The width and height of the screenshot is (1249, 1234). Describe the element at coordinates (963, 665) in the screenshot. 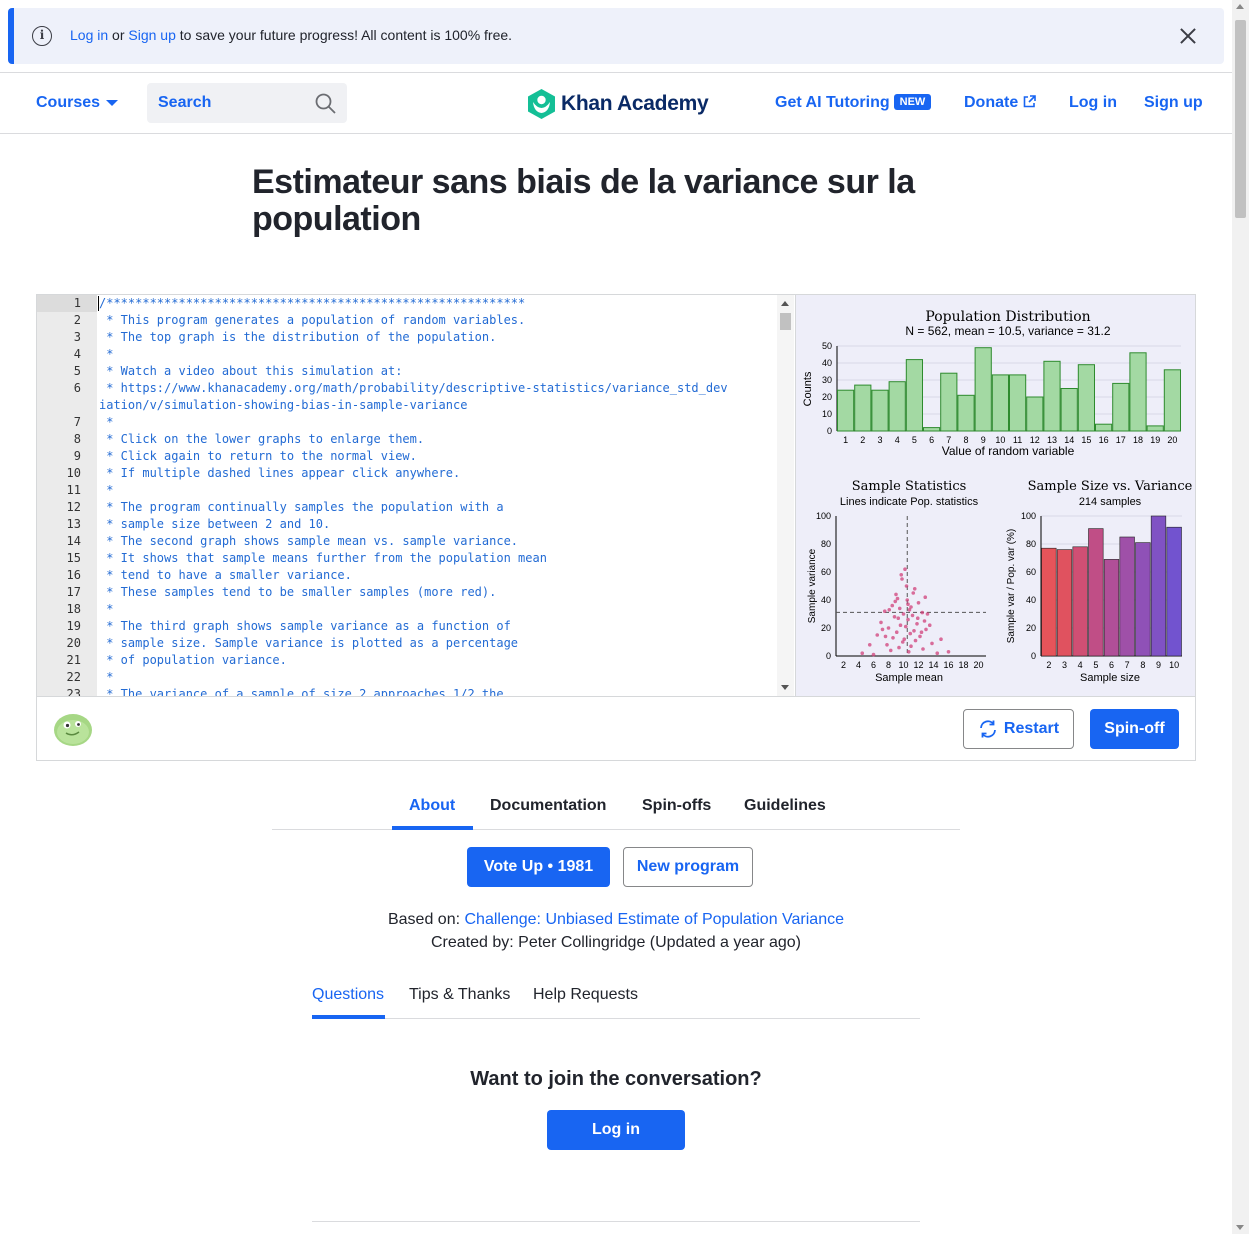

I see `x-tick-label: 18` at that location.